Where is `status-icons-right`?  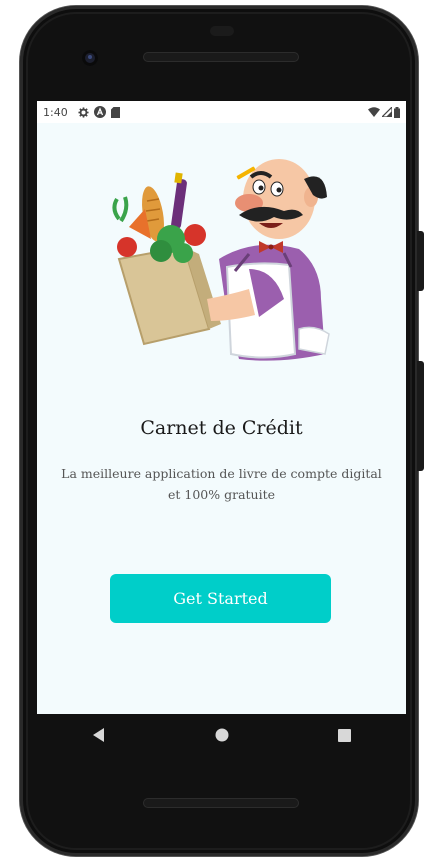
status-icons-right is located at coordinates (384, 112).